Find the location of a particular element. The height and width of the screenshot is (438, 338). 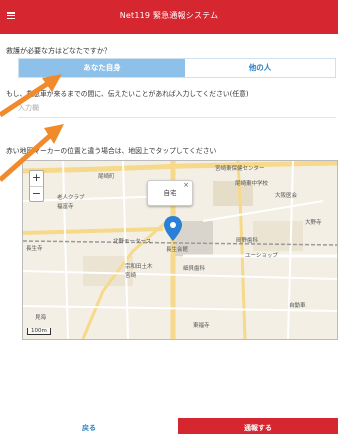

map-label: 東福寺 is located at coordinates (201, 326).